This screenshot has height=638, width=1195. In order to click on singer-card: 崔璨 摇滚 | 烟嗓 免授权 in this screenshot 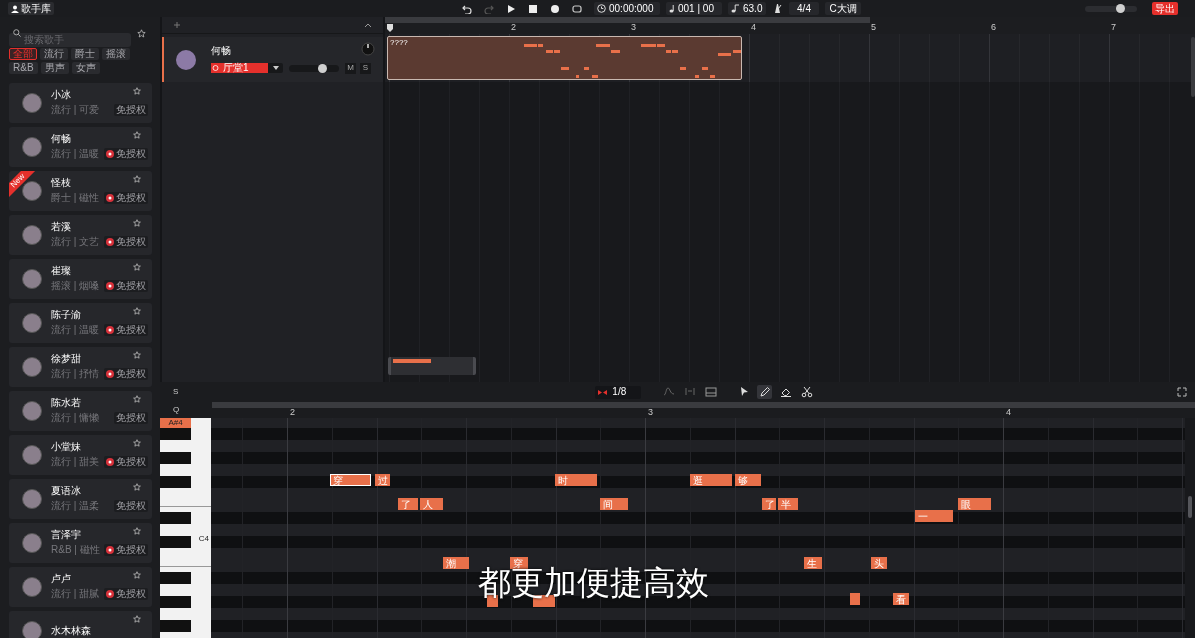, I will do `click(80, 279)`.